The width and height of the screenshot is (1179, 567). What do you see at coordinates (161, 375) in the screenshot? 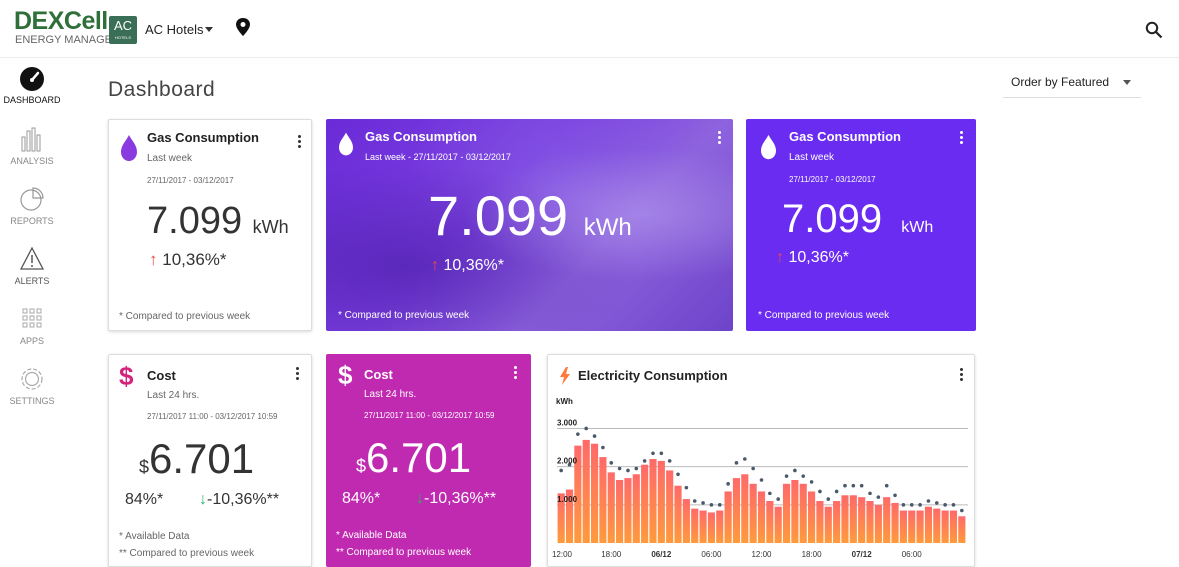
I see `card-title: Cost` at bounding box center [161, 375].